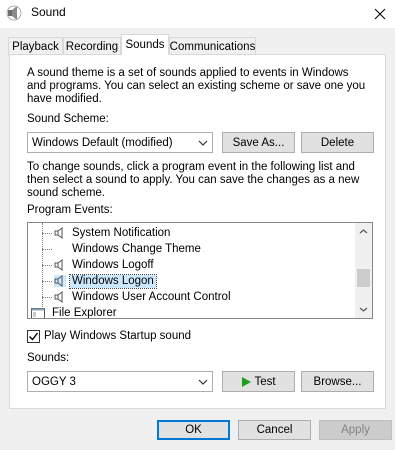 Image resolution: width=395 pixels, height=450 pixels. What do you see at coordinates (38, 313) in the screenshot?
I see `explorer-icon` at bounding box center [38, 313].